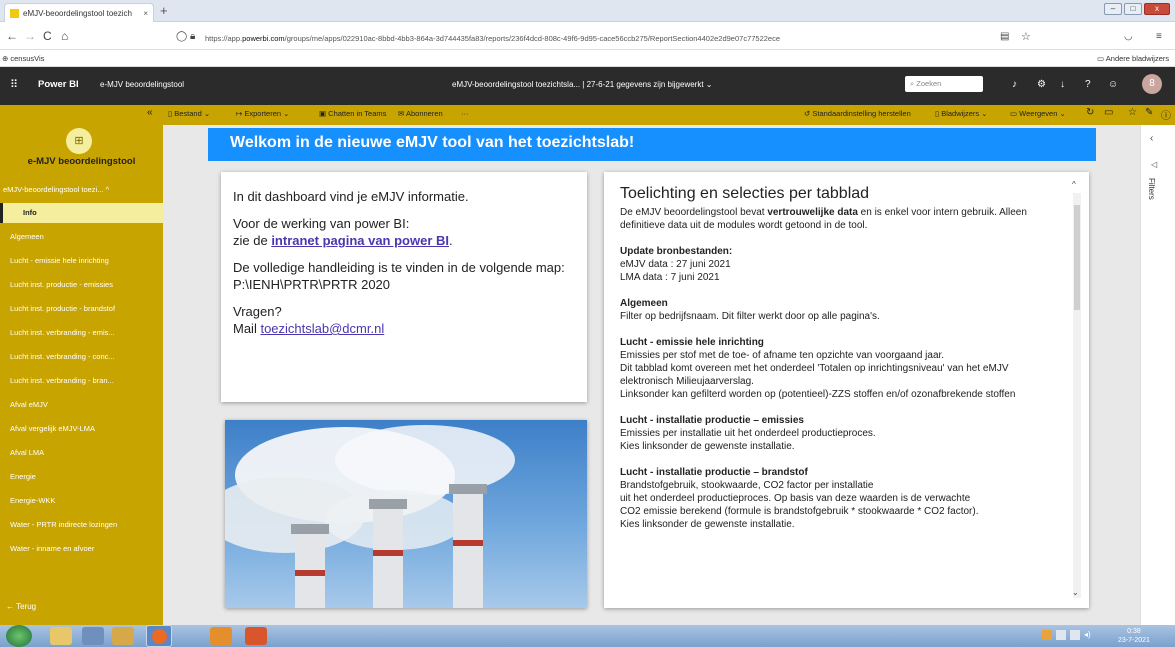 The width and height of the screenshot is (1175, 647). I want to click on menu-icon: ≡, so click(1159, 36).